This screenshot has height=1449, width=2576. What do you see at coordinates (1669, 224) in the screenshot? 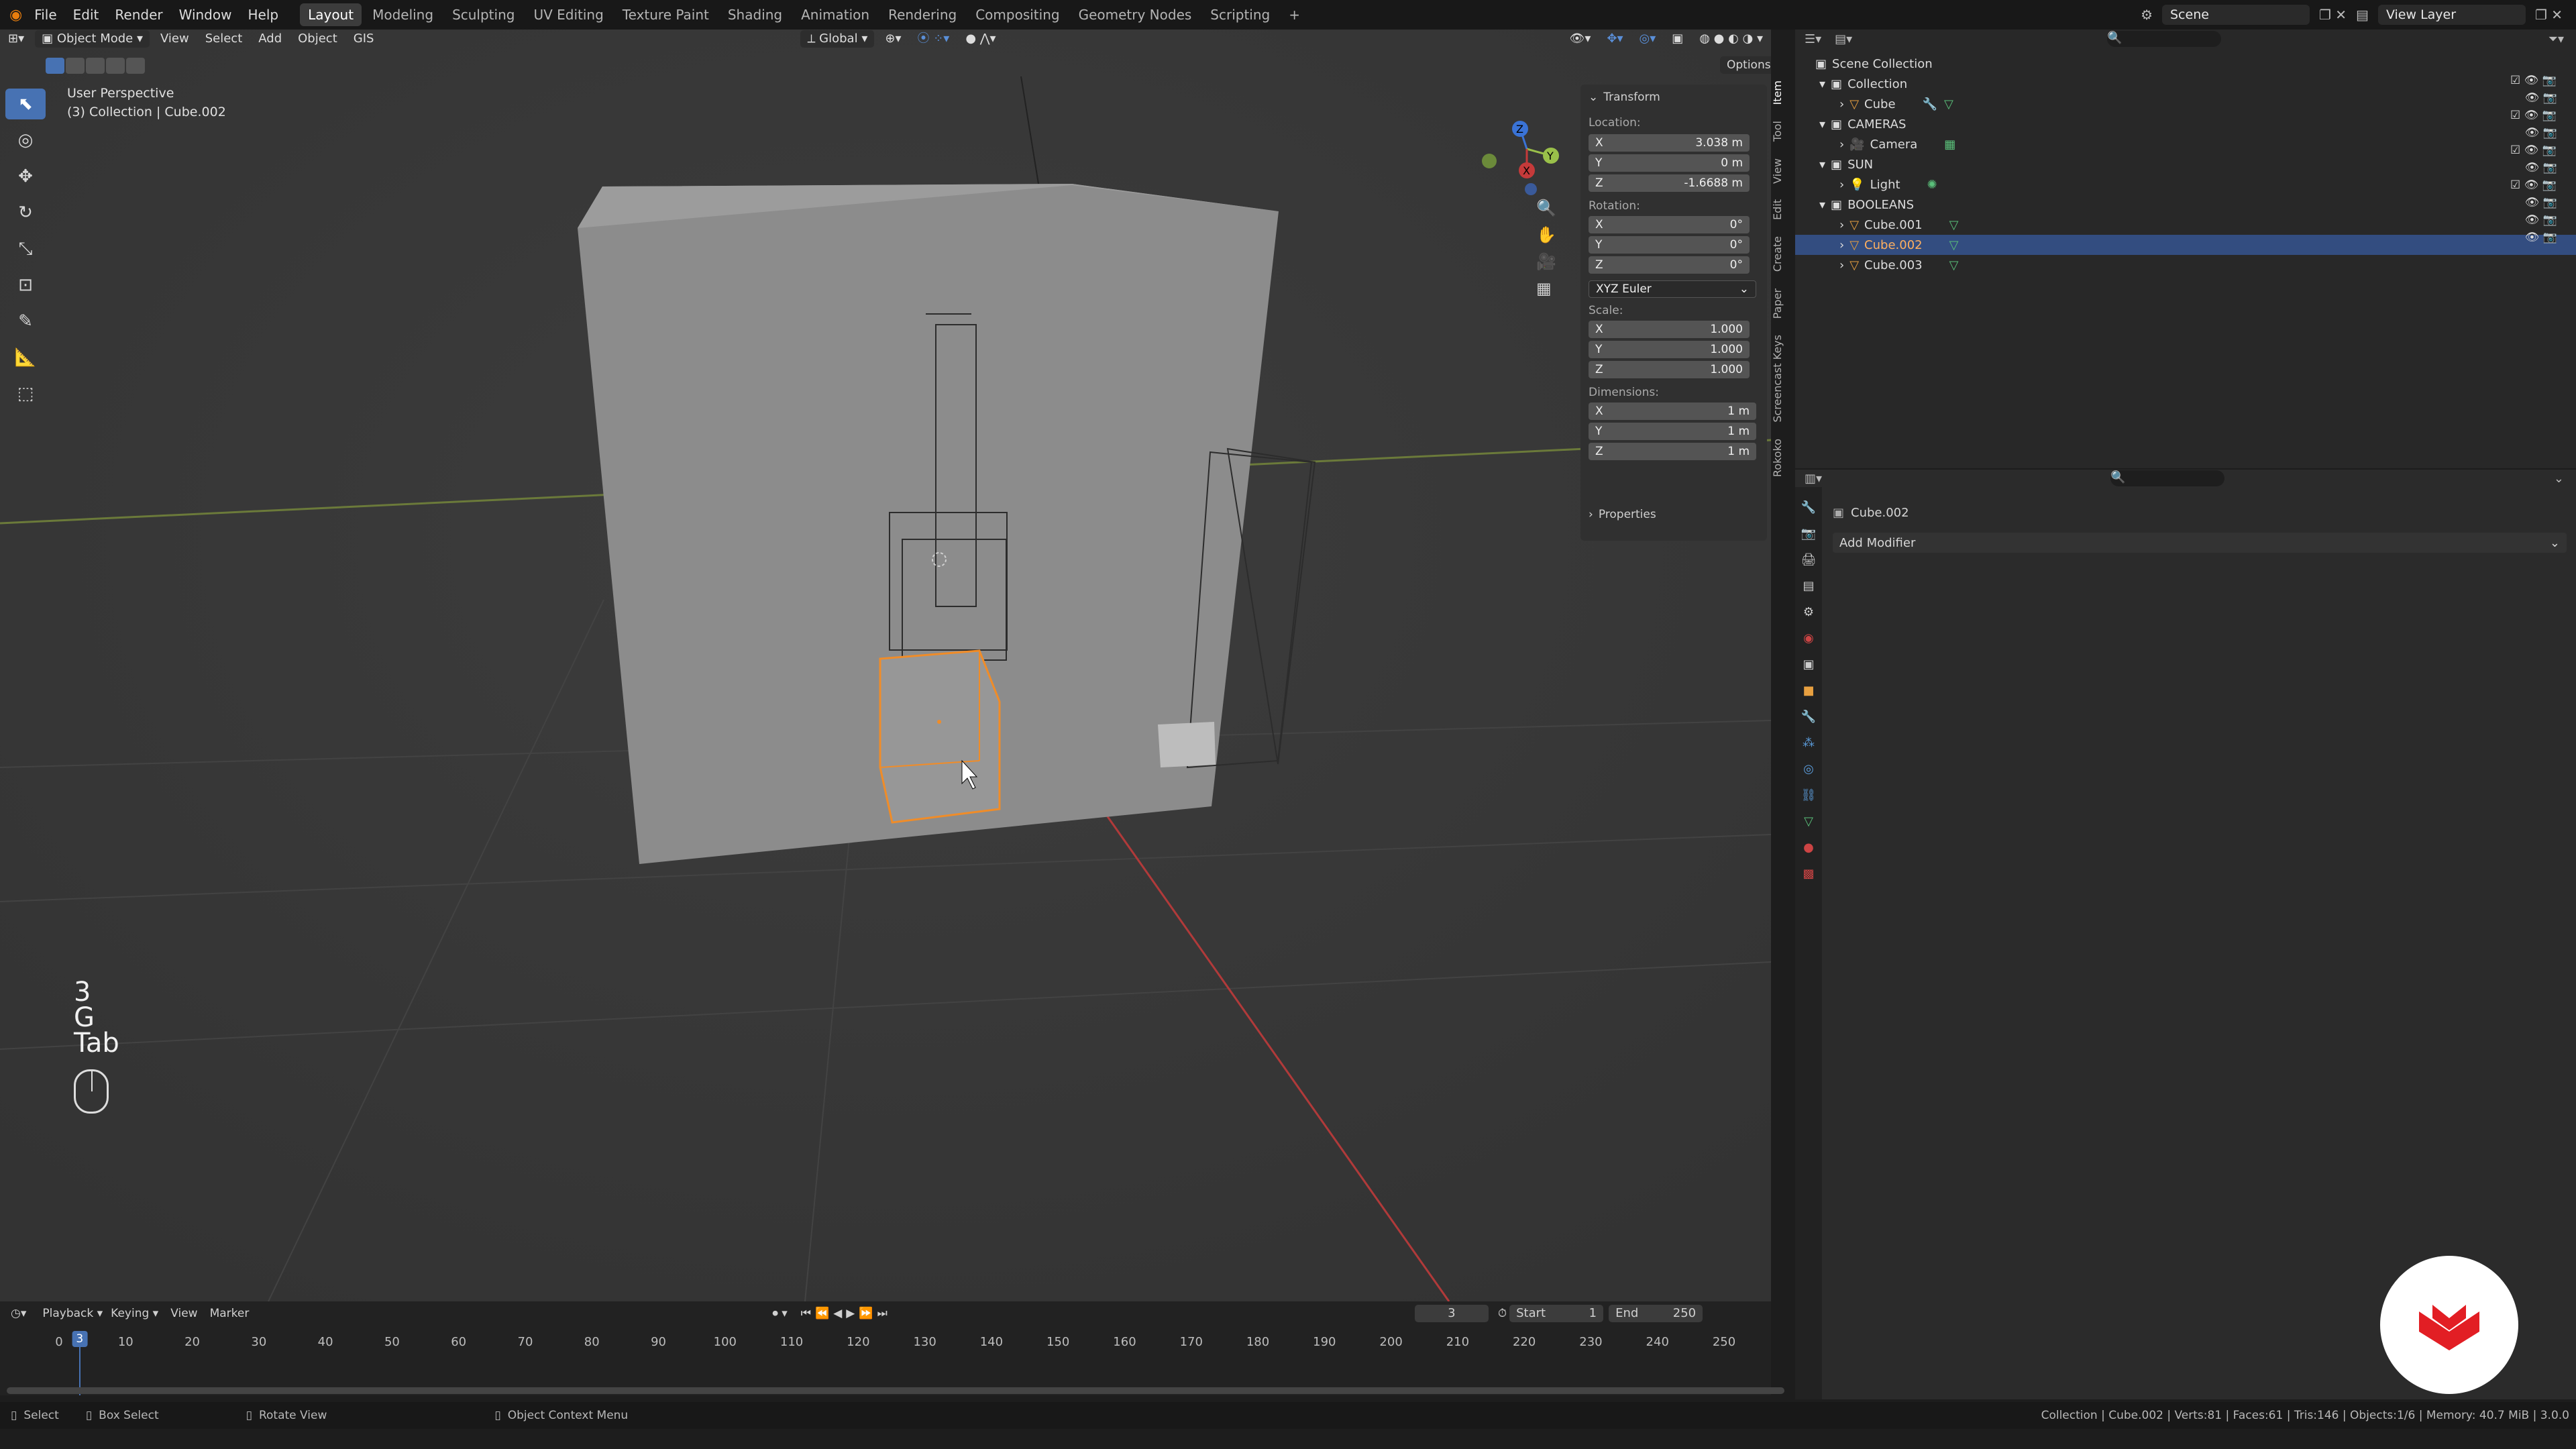
I see `rotation-x-field: X 0°` at bounding box center [1669, 224].